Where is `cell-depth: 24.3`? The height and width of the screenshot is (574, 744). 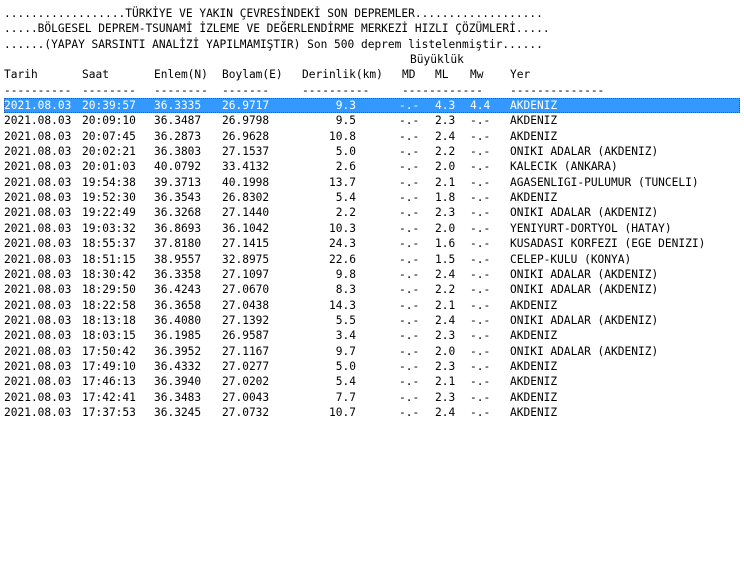 cell-depth: 24.3 is located at coordinates (342, 244).